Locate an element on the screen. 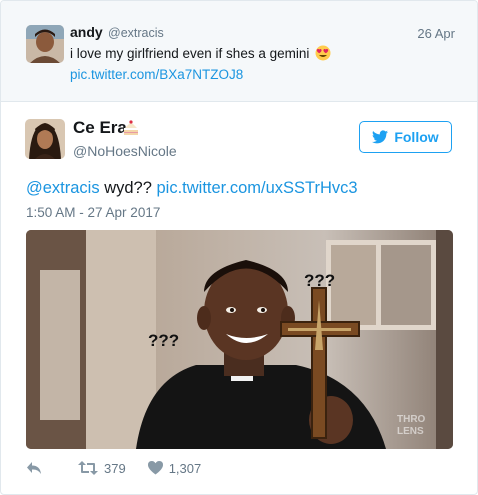  retweet-count: 379 is located at coordinates (115, 468).